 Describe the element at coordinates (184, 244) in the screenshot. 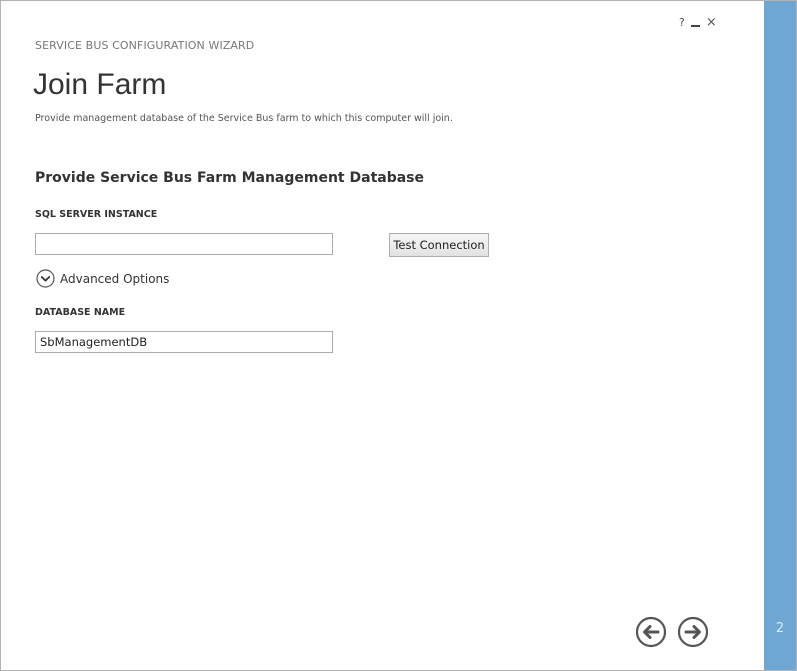

I see `sql-server-instance-input` at that location.